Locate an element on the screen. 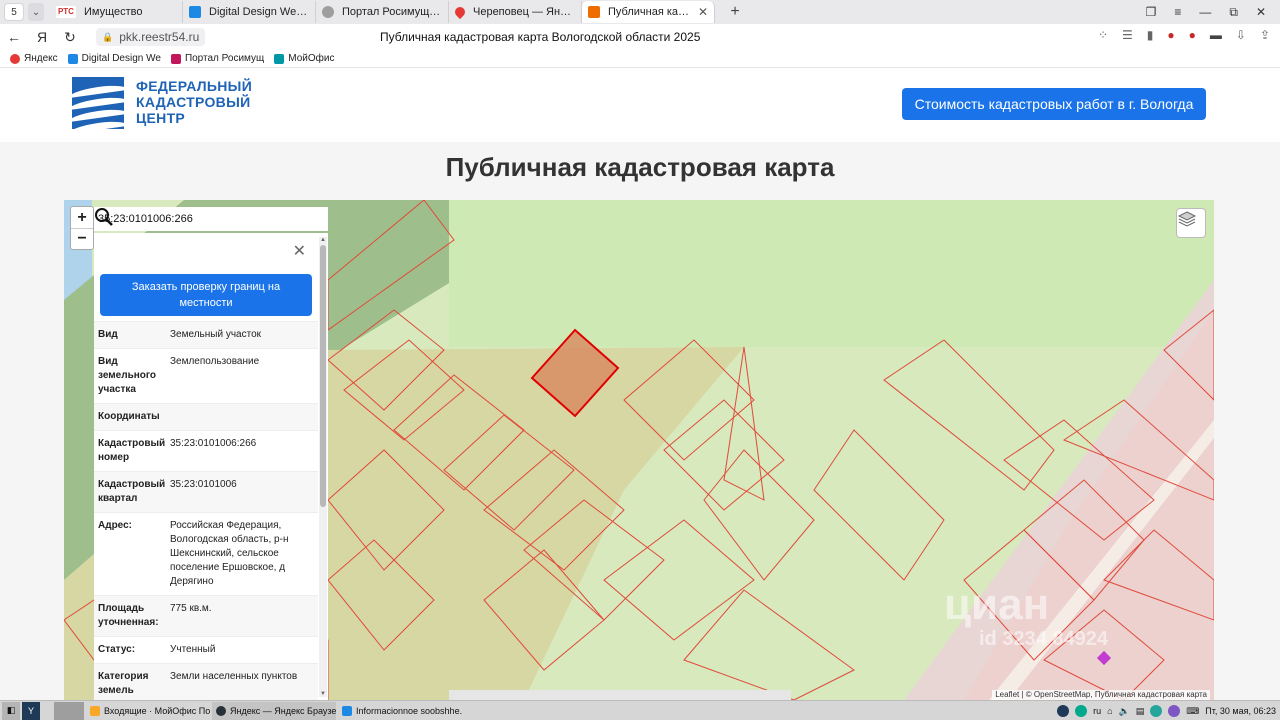 The image size is (1280, 721). tab-1: РТС Имущество is located at coordinates (116, 12).